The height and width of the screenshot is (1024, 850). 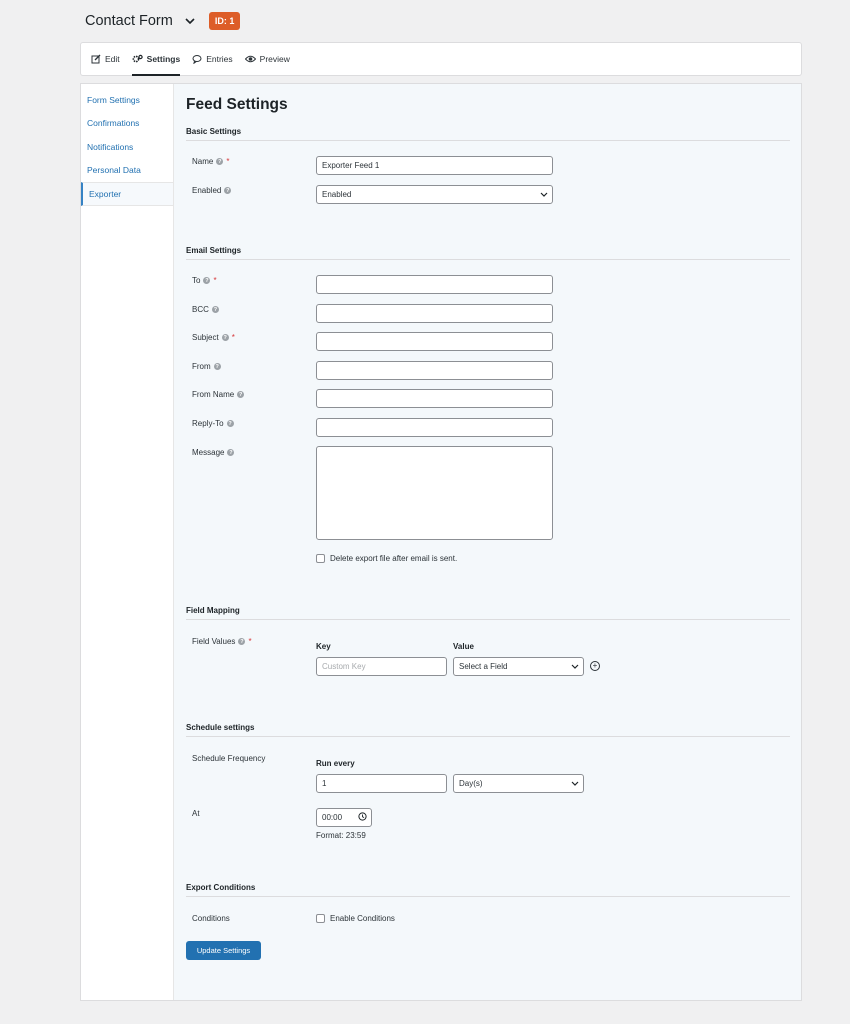 I want to click on from-name-label: From Name ?, so click(x=218, y=394).